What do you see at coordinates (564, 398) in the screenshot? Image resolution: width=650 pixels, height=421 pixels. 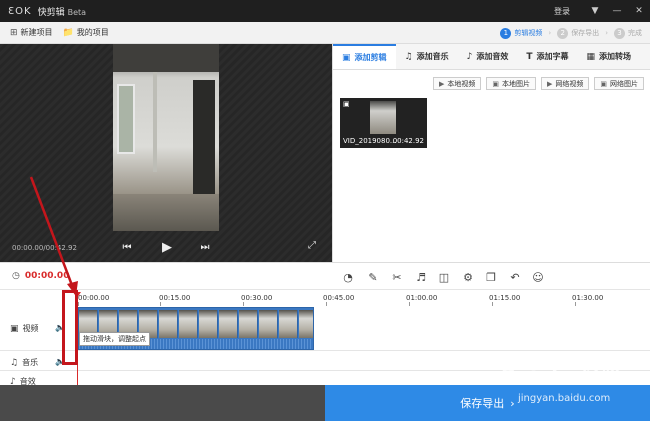 I see `watermark-url: jingyan.baidu.com` at bounding box center [564, 398].